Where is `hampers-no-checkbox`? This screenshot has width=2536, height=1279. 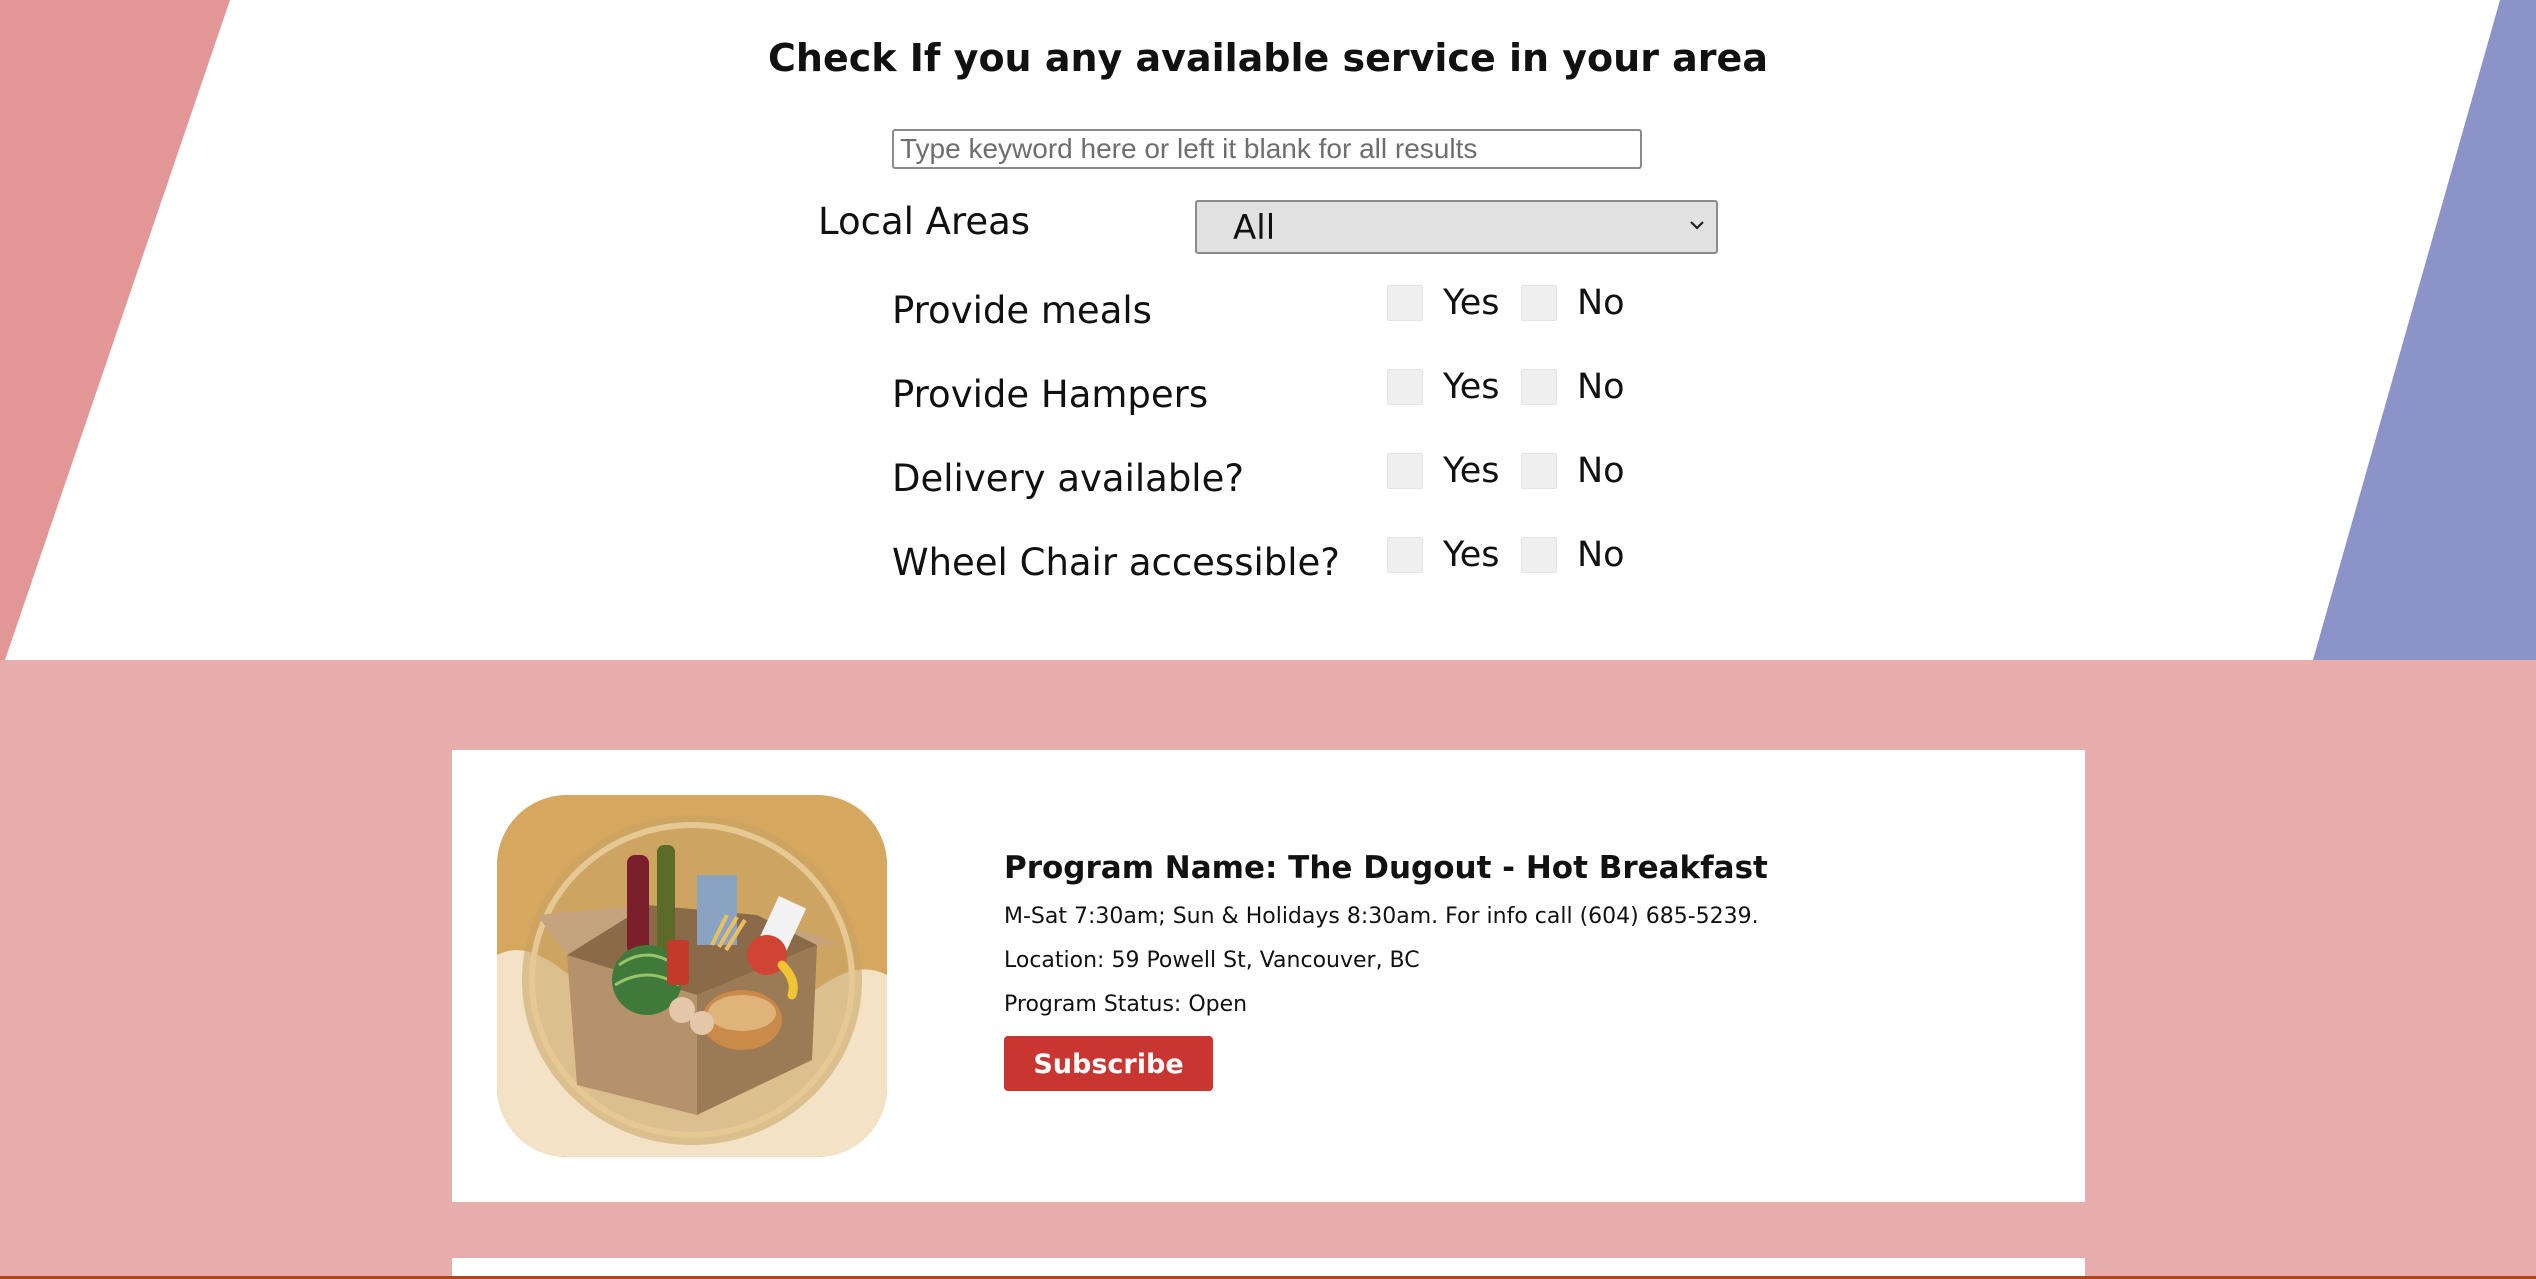 hampers-no-checkbox is located at coordinates (1539, 387).